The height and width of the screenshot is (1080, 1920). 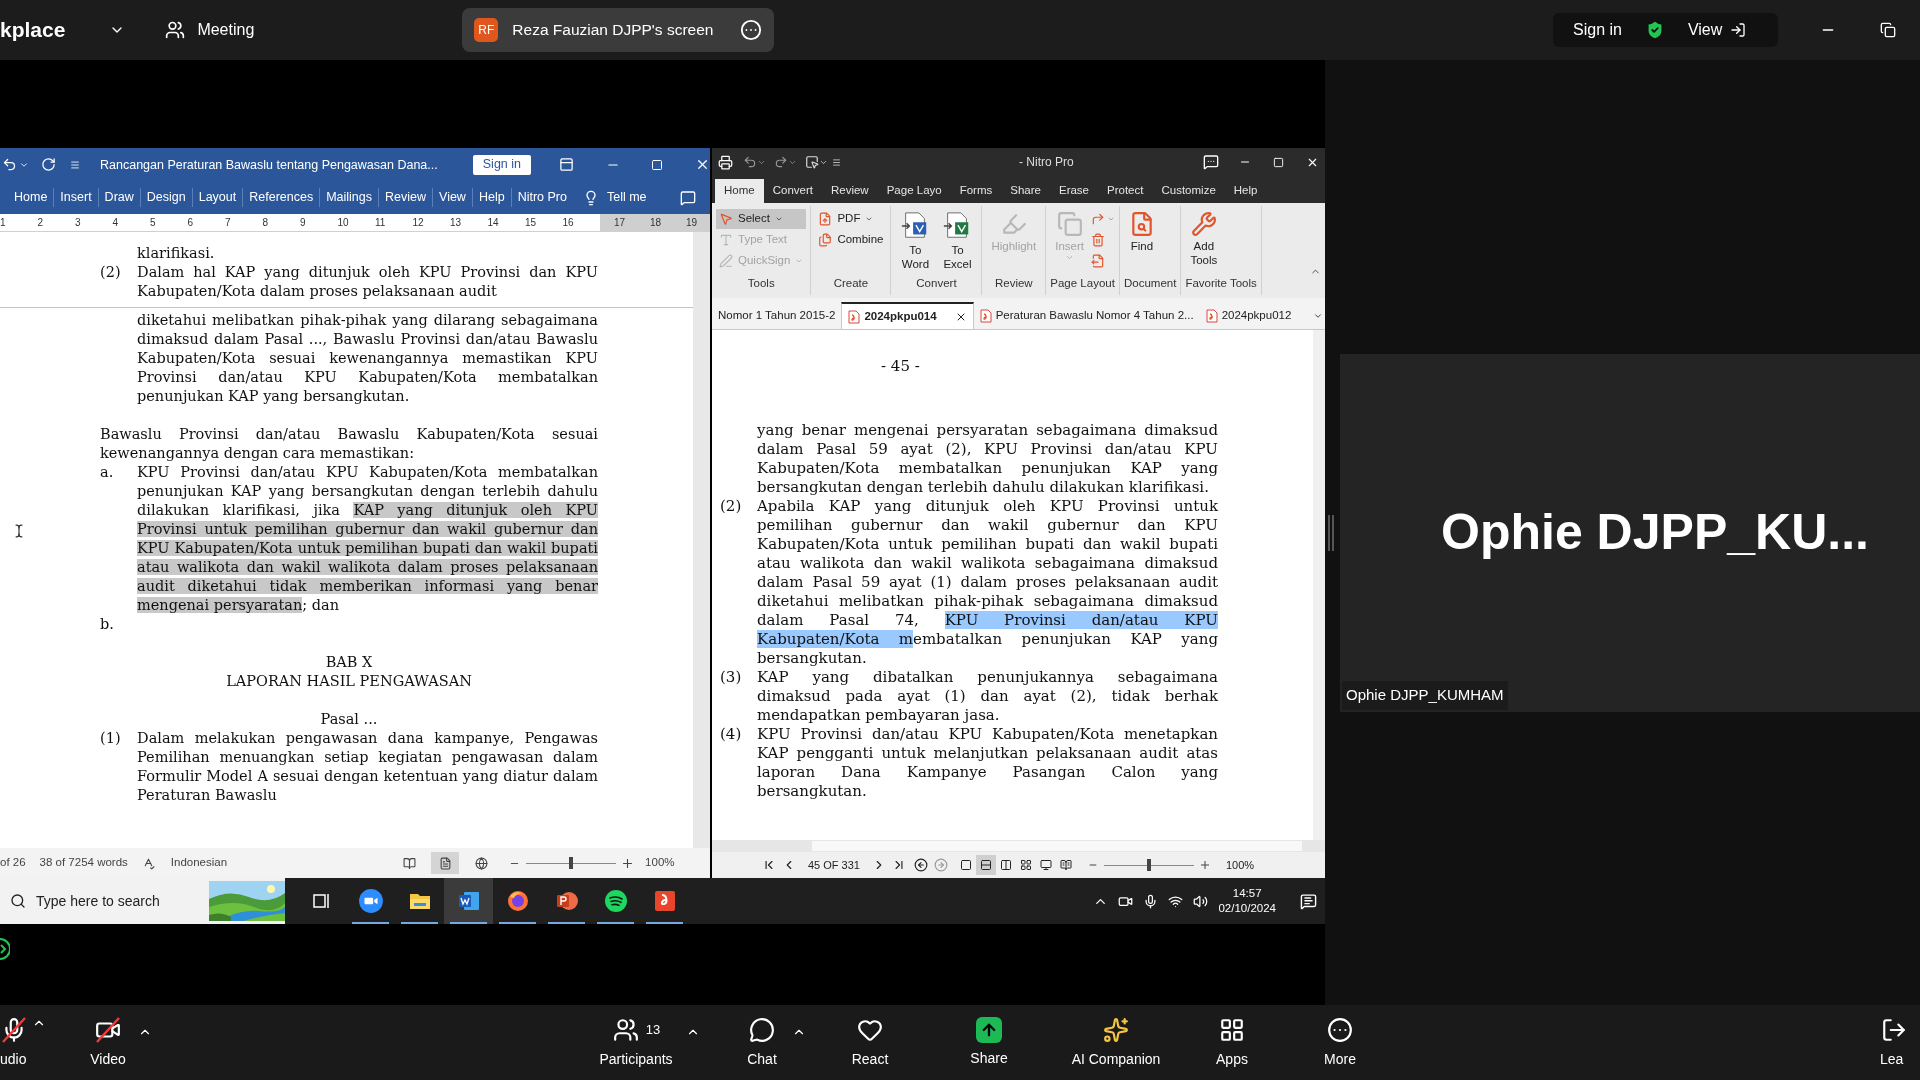 What do you see at coordinates (321, 901) in the screenshot?
I see `task-view-icon` at bounding box center [321, 901].